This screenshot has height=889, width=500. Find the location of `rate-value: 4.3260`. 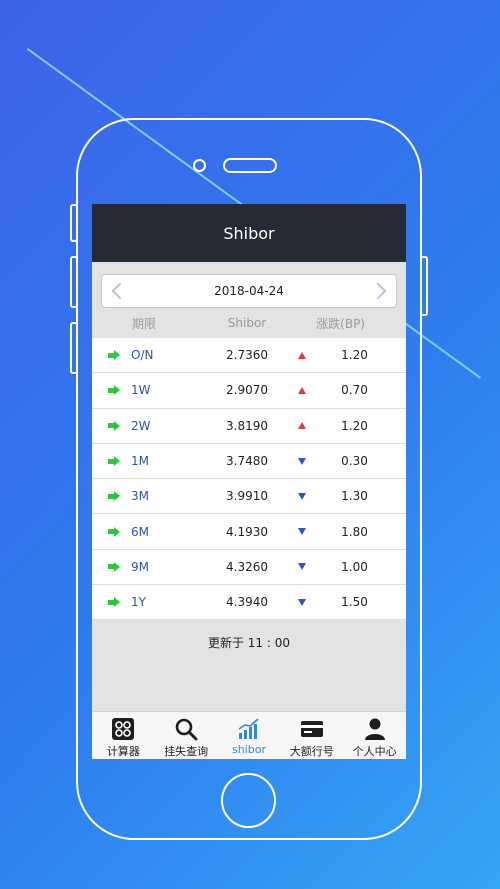

rate-value: 4.3260 is located at coordinates (247, 566).